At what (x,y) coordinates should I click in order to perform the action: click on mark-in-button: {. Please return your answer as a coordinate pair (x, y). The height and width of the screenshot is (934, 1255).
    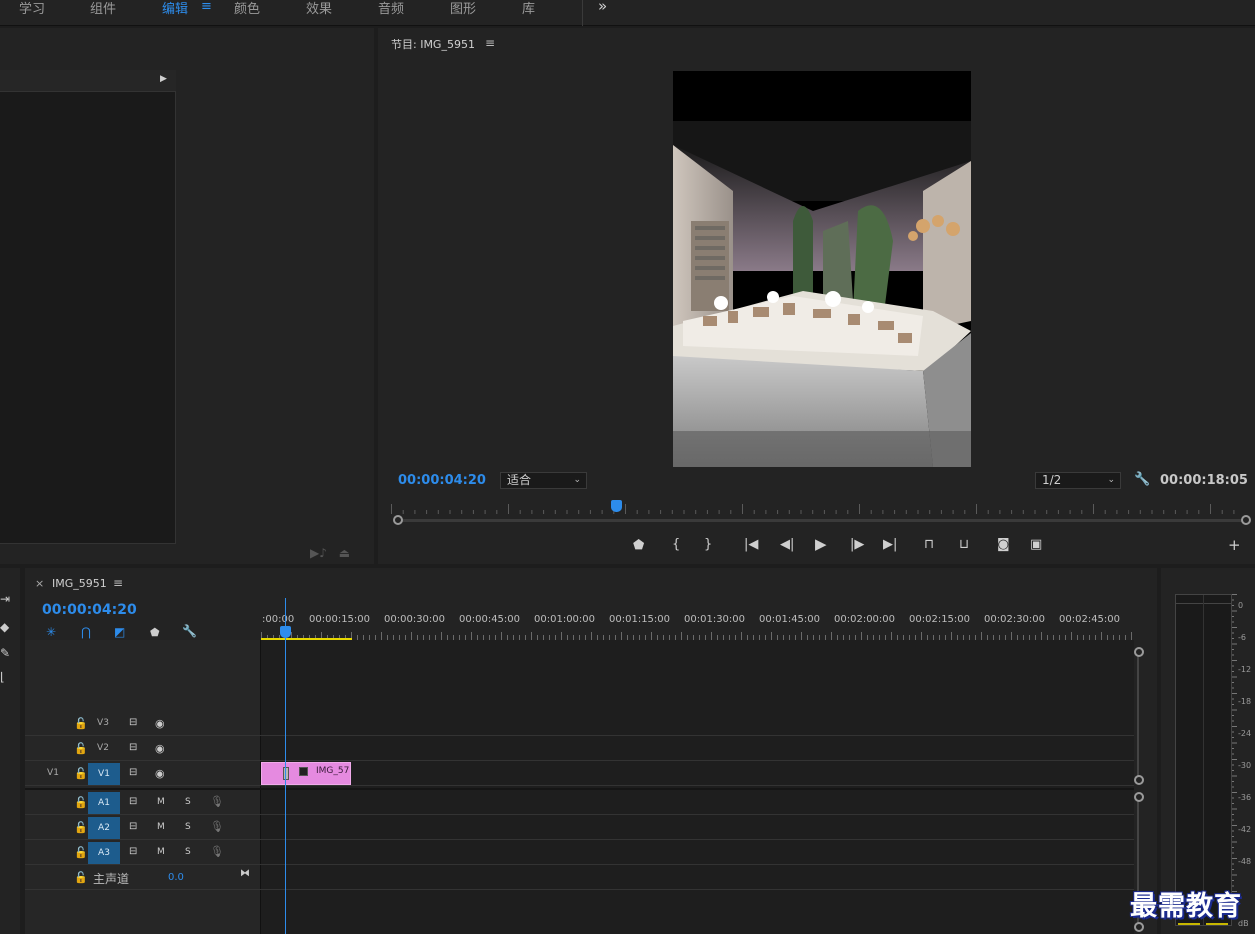
    Looking at the image, I should click on (676, 544).